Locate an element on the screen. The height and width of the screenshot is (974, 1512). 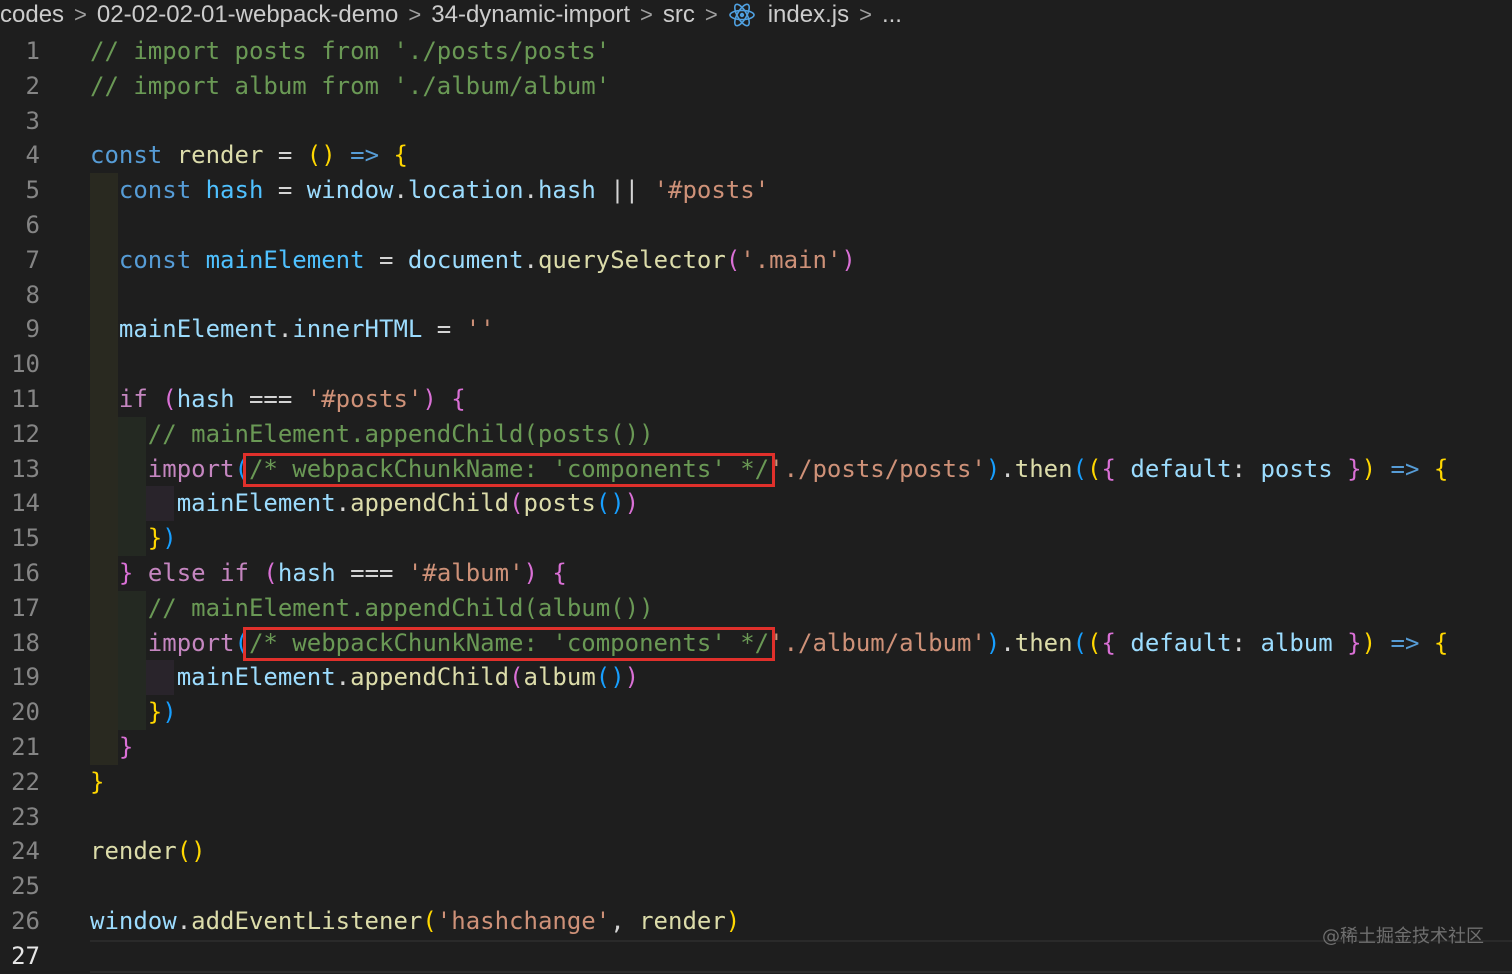
code-text: mainElement.appendChild(album()) is located at coordinates (364, 677).